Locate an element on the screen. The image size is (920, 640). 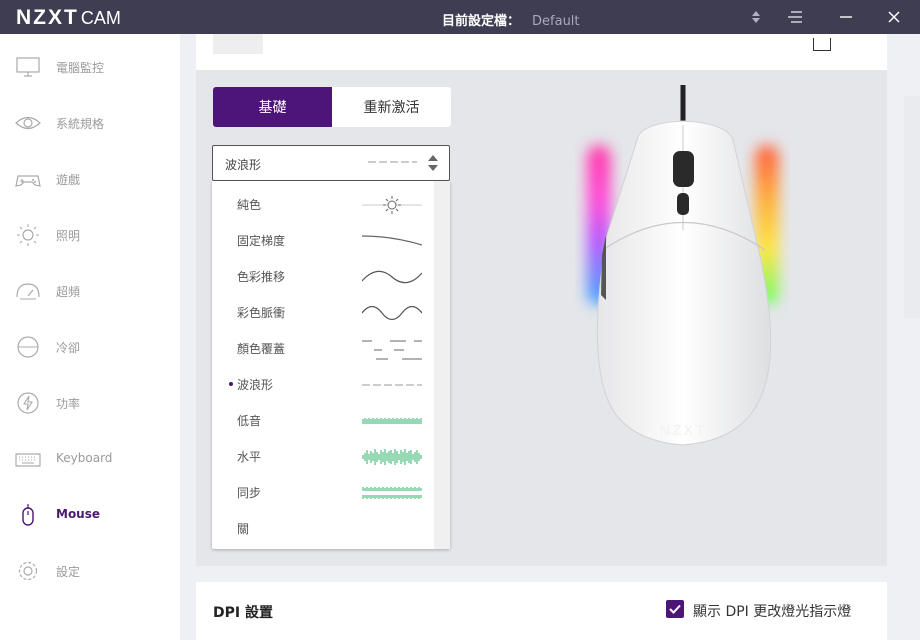
effect-dropdown-value: 波浪形 is located at coordinates (243, 165).